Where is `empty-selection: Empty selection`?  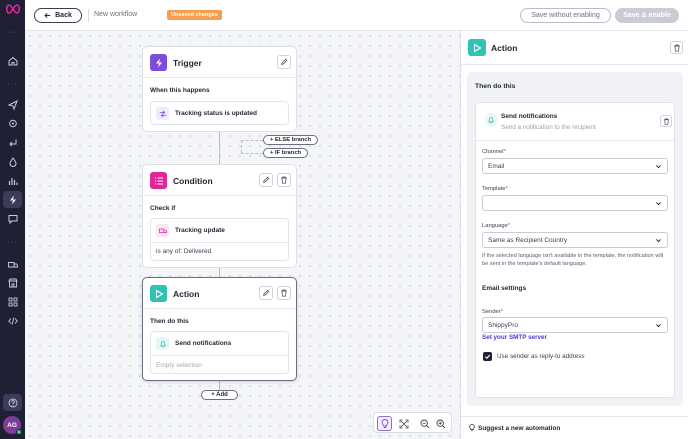 empty-selection: Empty selection is located at coordinates (179, 365).